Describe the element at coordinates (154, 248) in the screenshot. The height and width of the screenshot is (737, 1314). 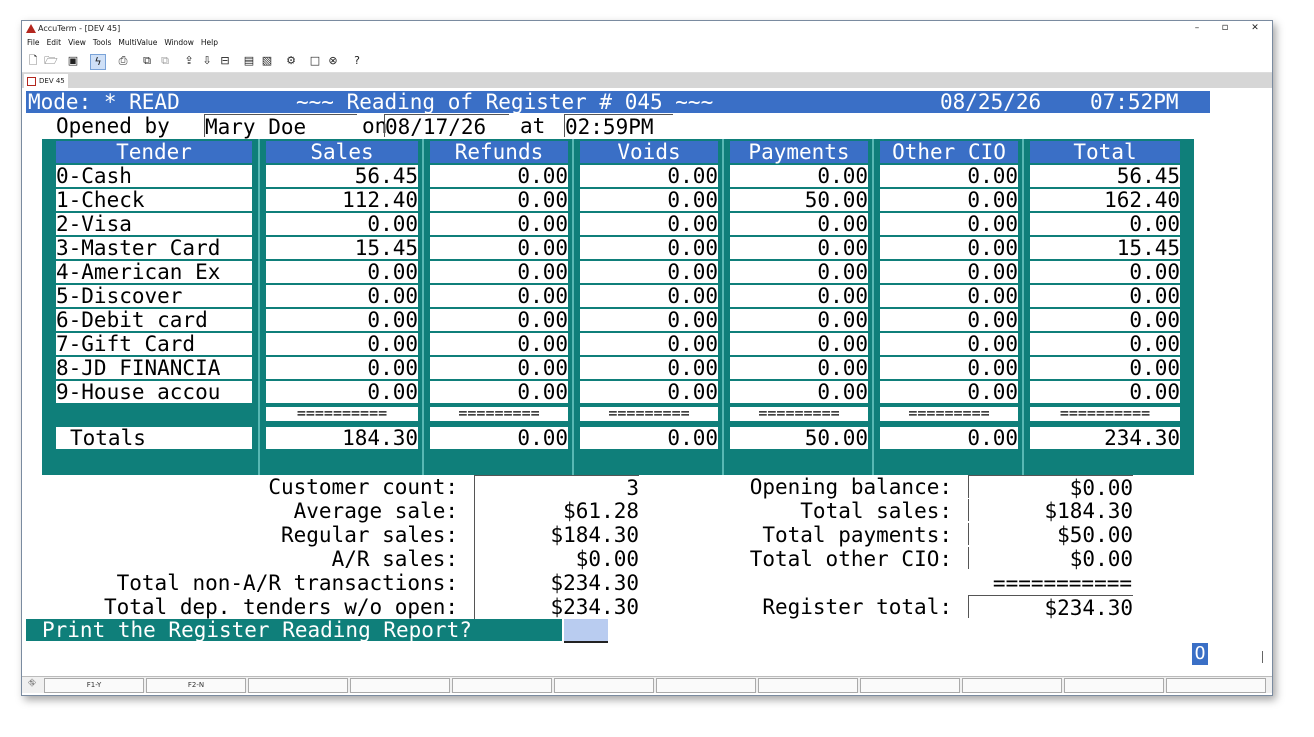
I see `tender-name-cell: 3-Master Card` at that location.